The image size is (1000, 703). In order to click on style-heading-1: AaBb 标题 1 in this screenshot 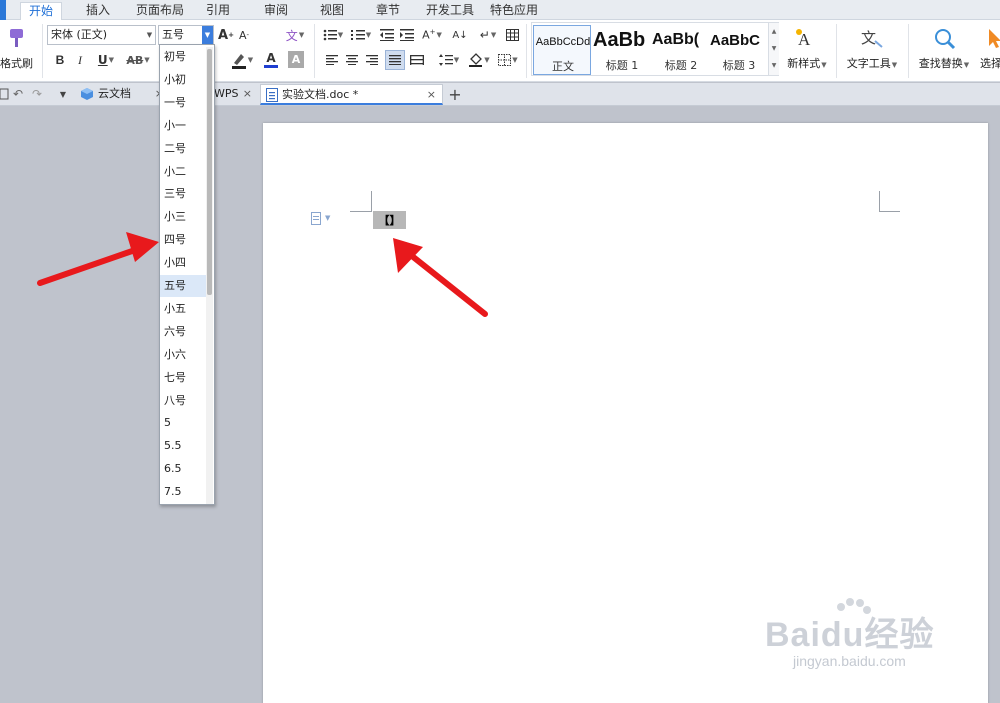, I will do `click(622, 50)`.